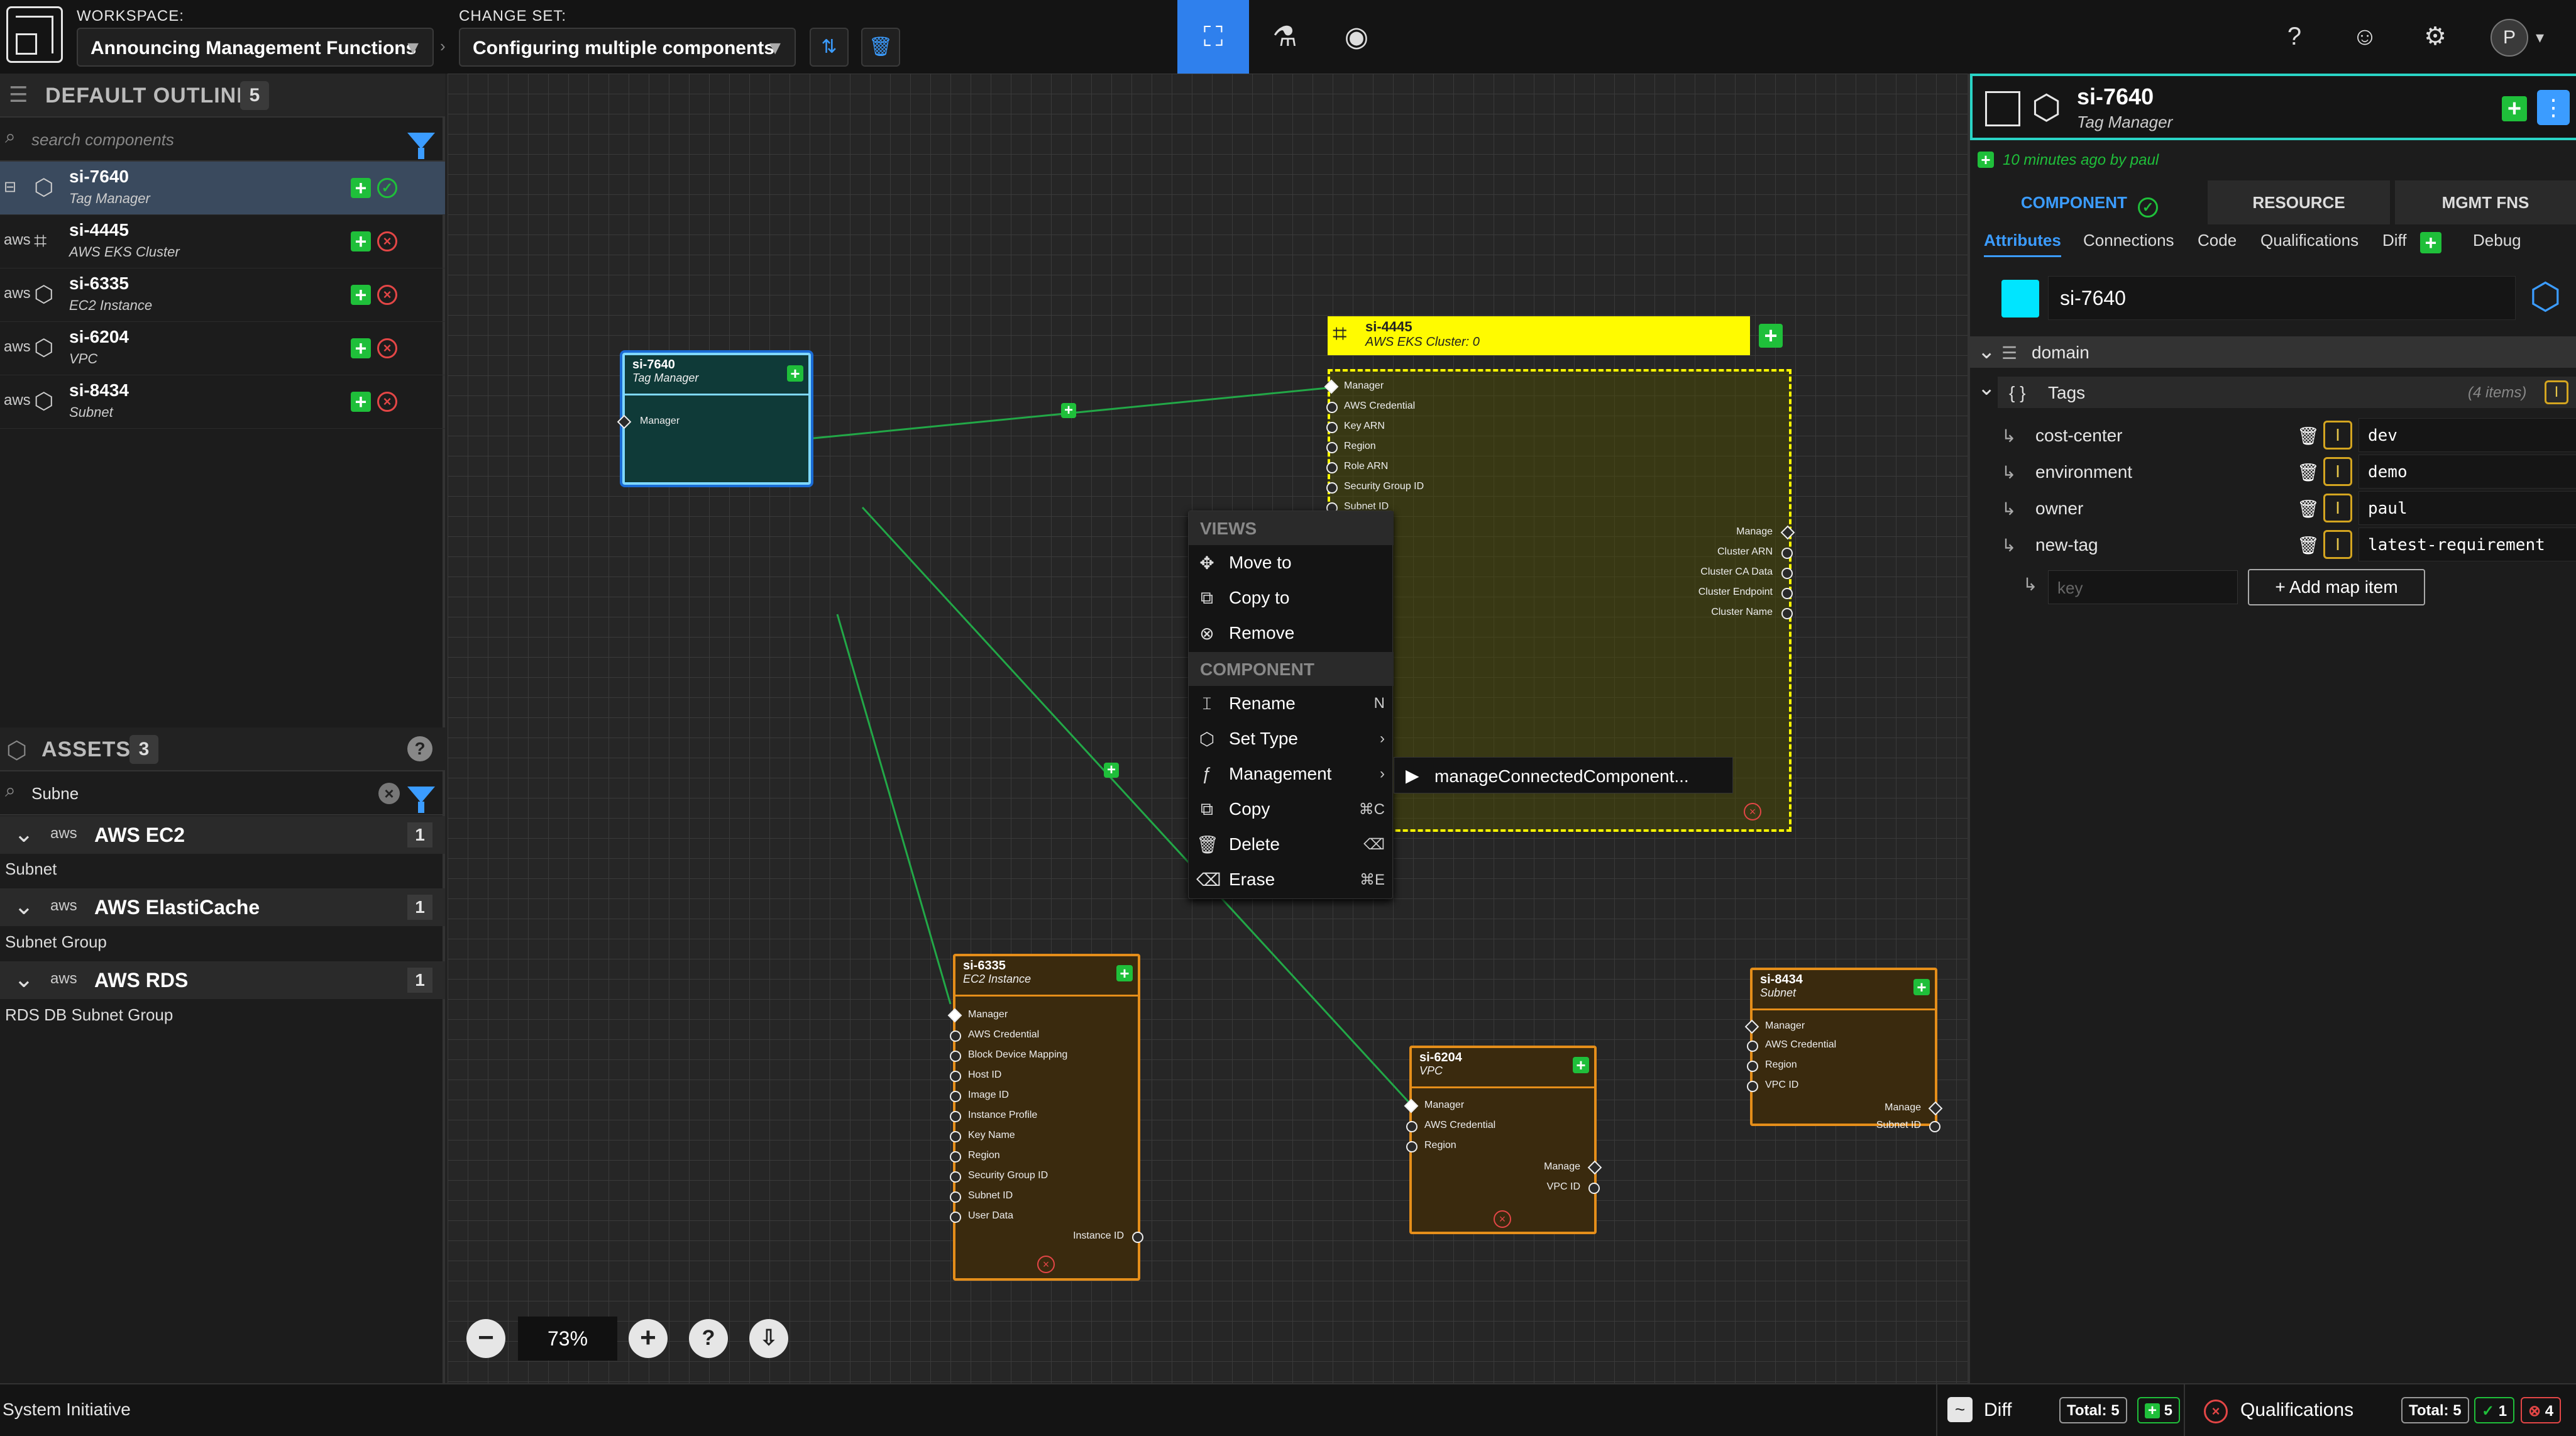  I want to click on subtab-qualifications: Qualifications, so click(2309, 240).